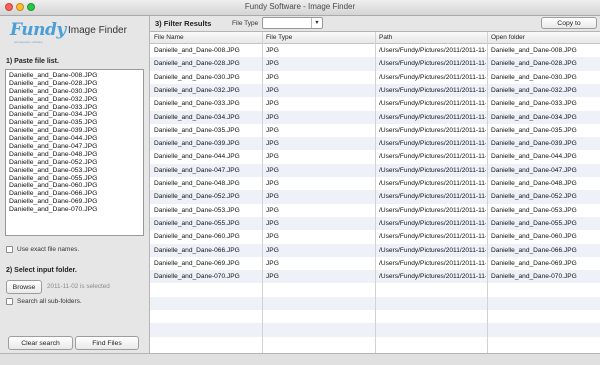 The image size is (600, 365). I want to click on select-input-folder-title: 2) Select input folder., so click(41, 270).